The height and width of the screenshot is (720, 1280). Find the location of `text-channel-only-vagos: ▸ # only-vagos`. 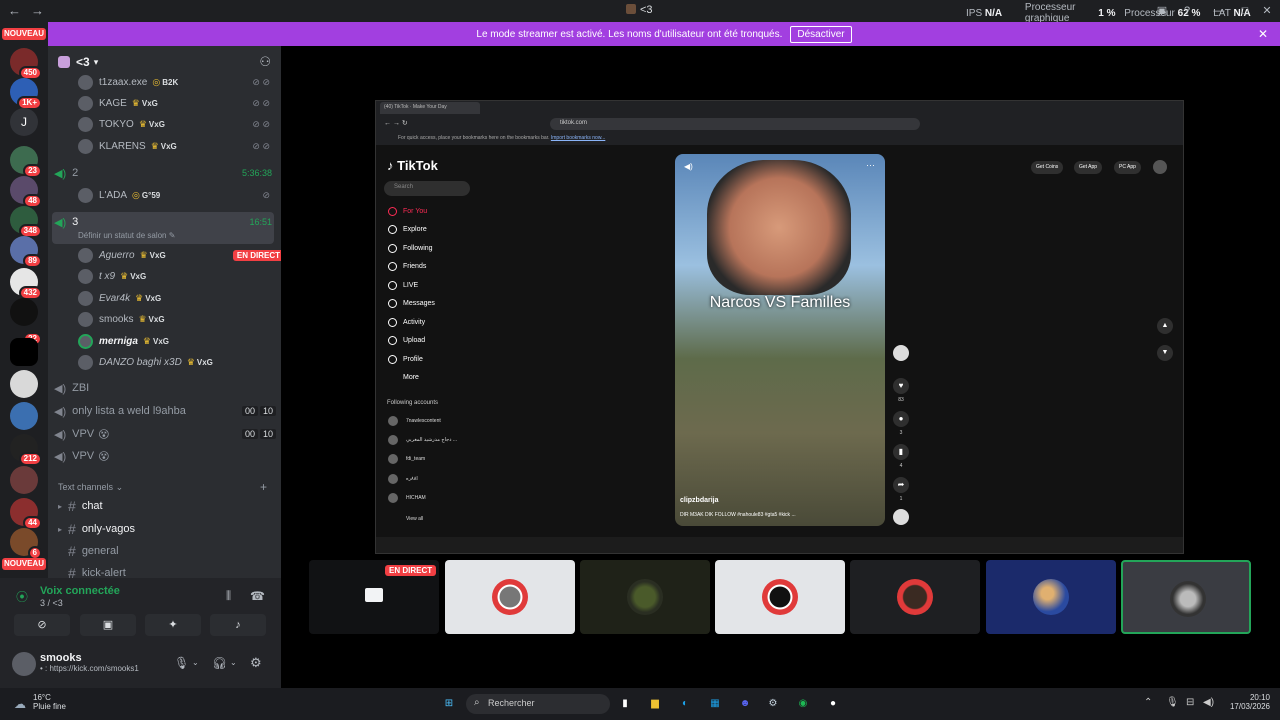

text-channel-only-vagos: ▸ # only-vagos is located at coordinates (165, 529).